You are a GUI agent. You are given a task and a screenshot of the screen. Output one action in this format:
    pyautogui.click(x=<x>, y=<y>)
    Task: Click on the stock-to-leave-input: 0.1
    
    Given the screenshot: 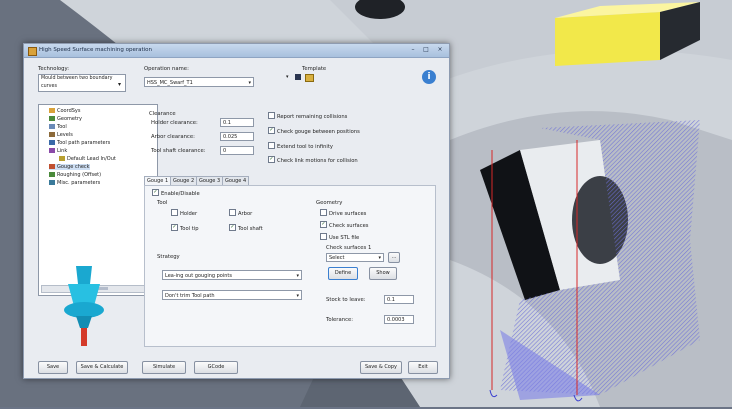 What is the action you would take?
    pyautogui.click(x=399, y=299)
    